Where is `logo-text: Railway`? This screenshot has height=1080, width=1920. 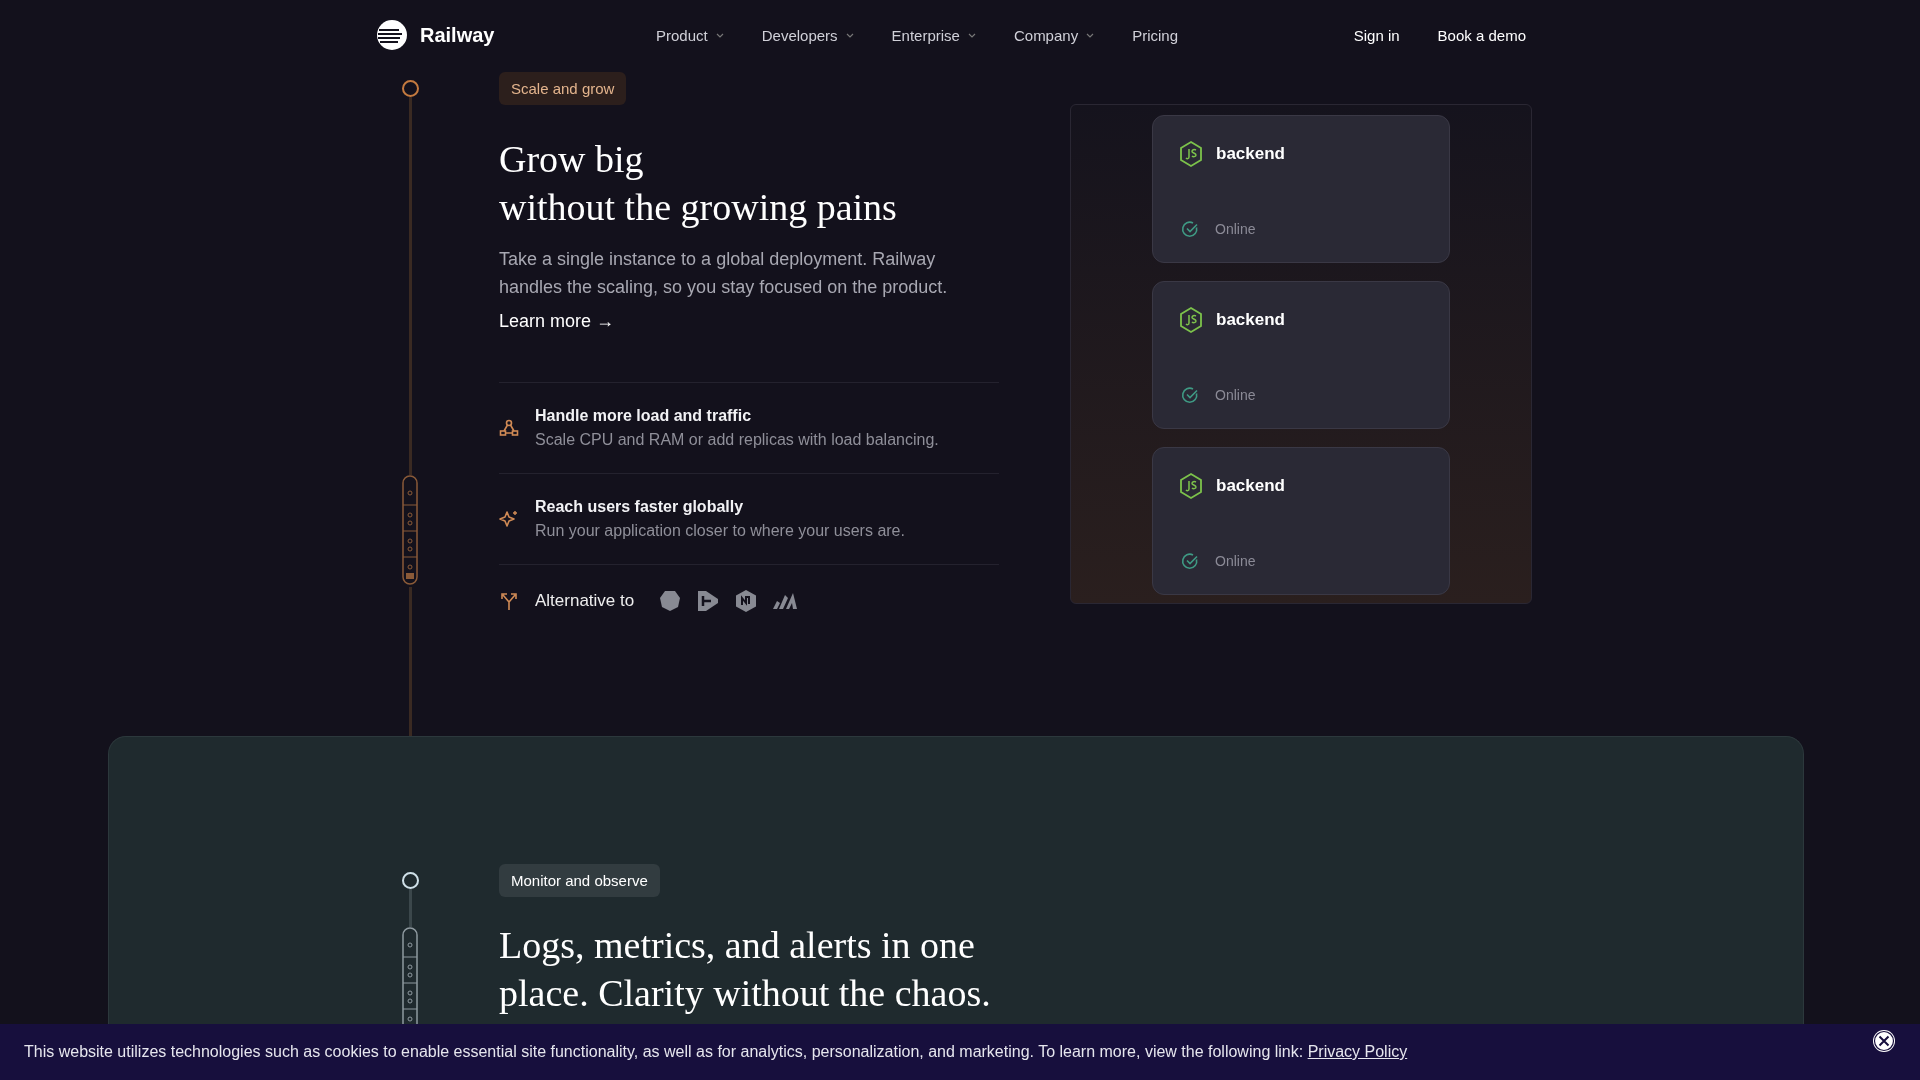
logo-text: Railway is located at coordinates (457, 35).